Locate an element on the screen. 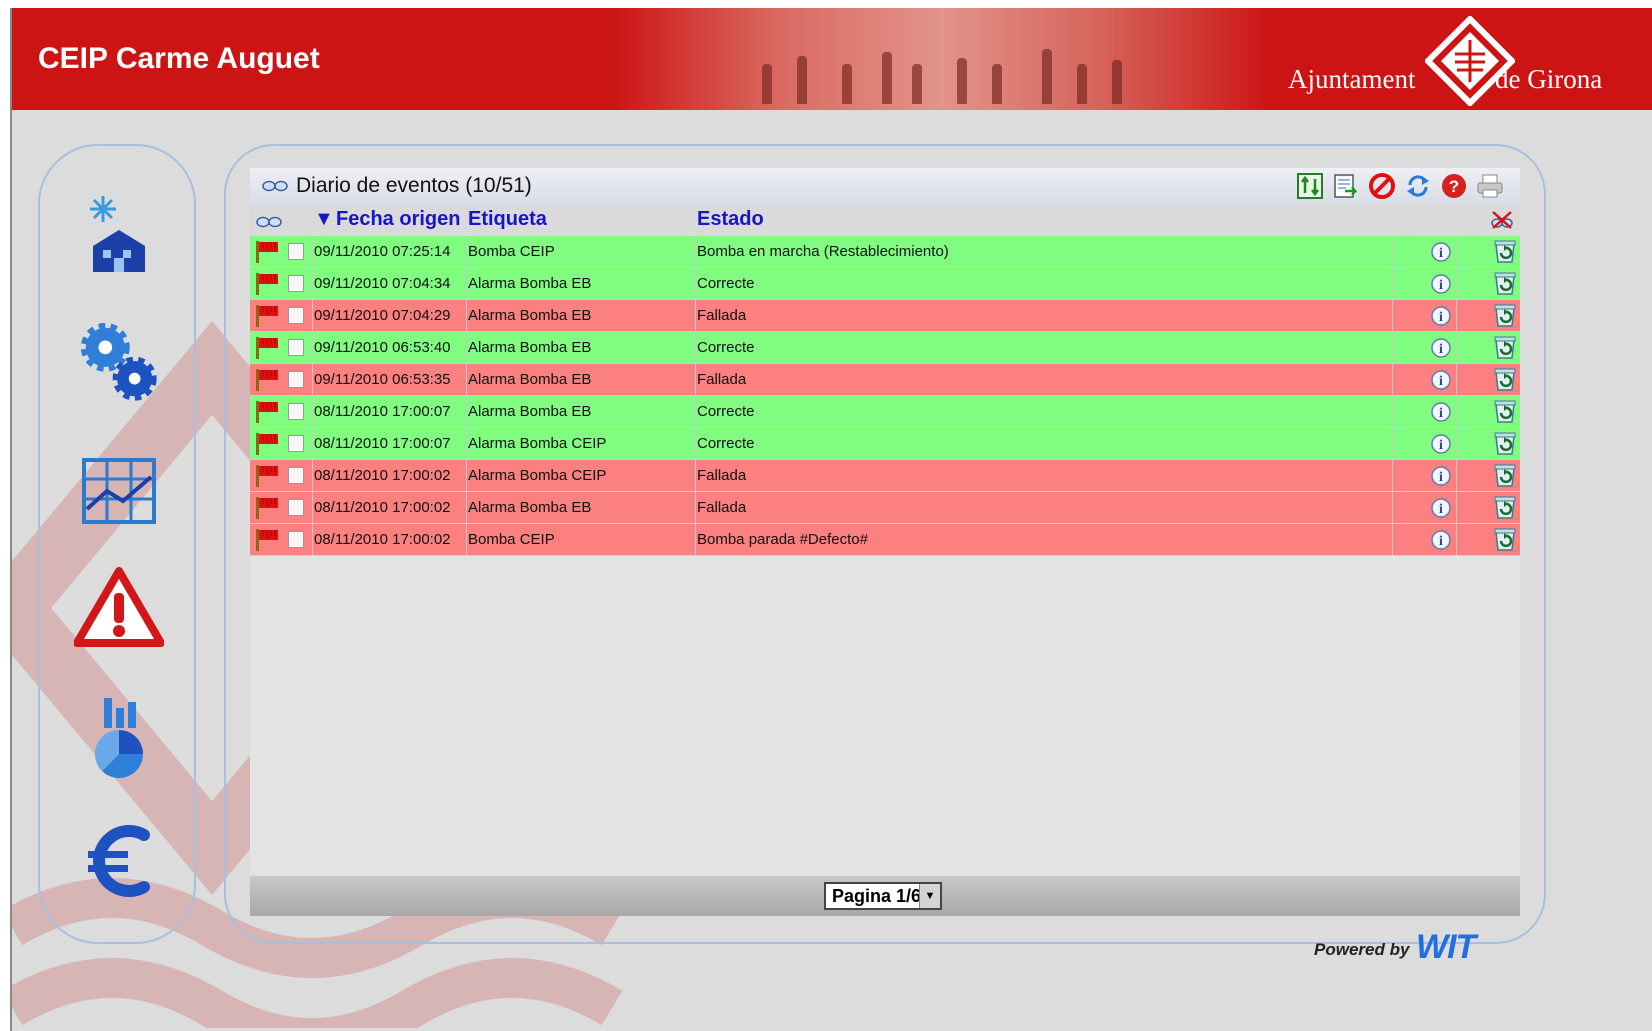 The width and height of the screenshot is (1652, 1031). grid-titlebar: Diario de eventos (10/51) ? is located at coordinates (885, 186).